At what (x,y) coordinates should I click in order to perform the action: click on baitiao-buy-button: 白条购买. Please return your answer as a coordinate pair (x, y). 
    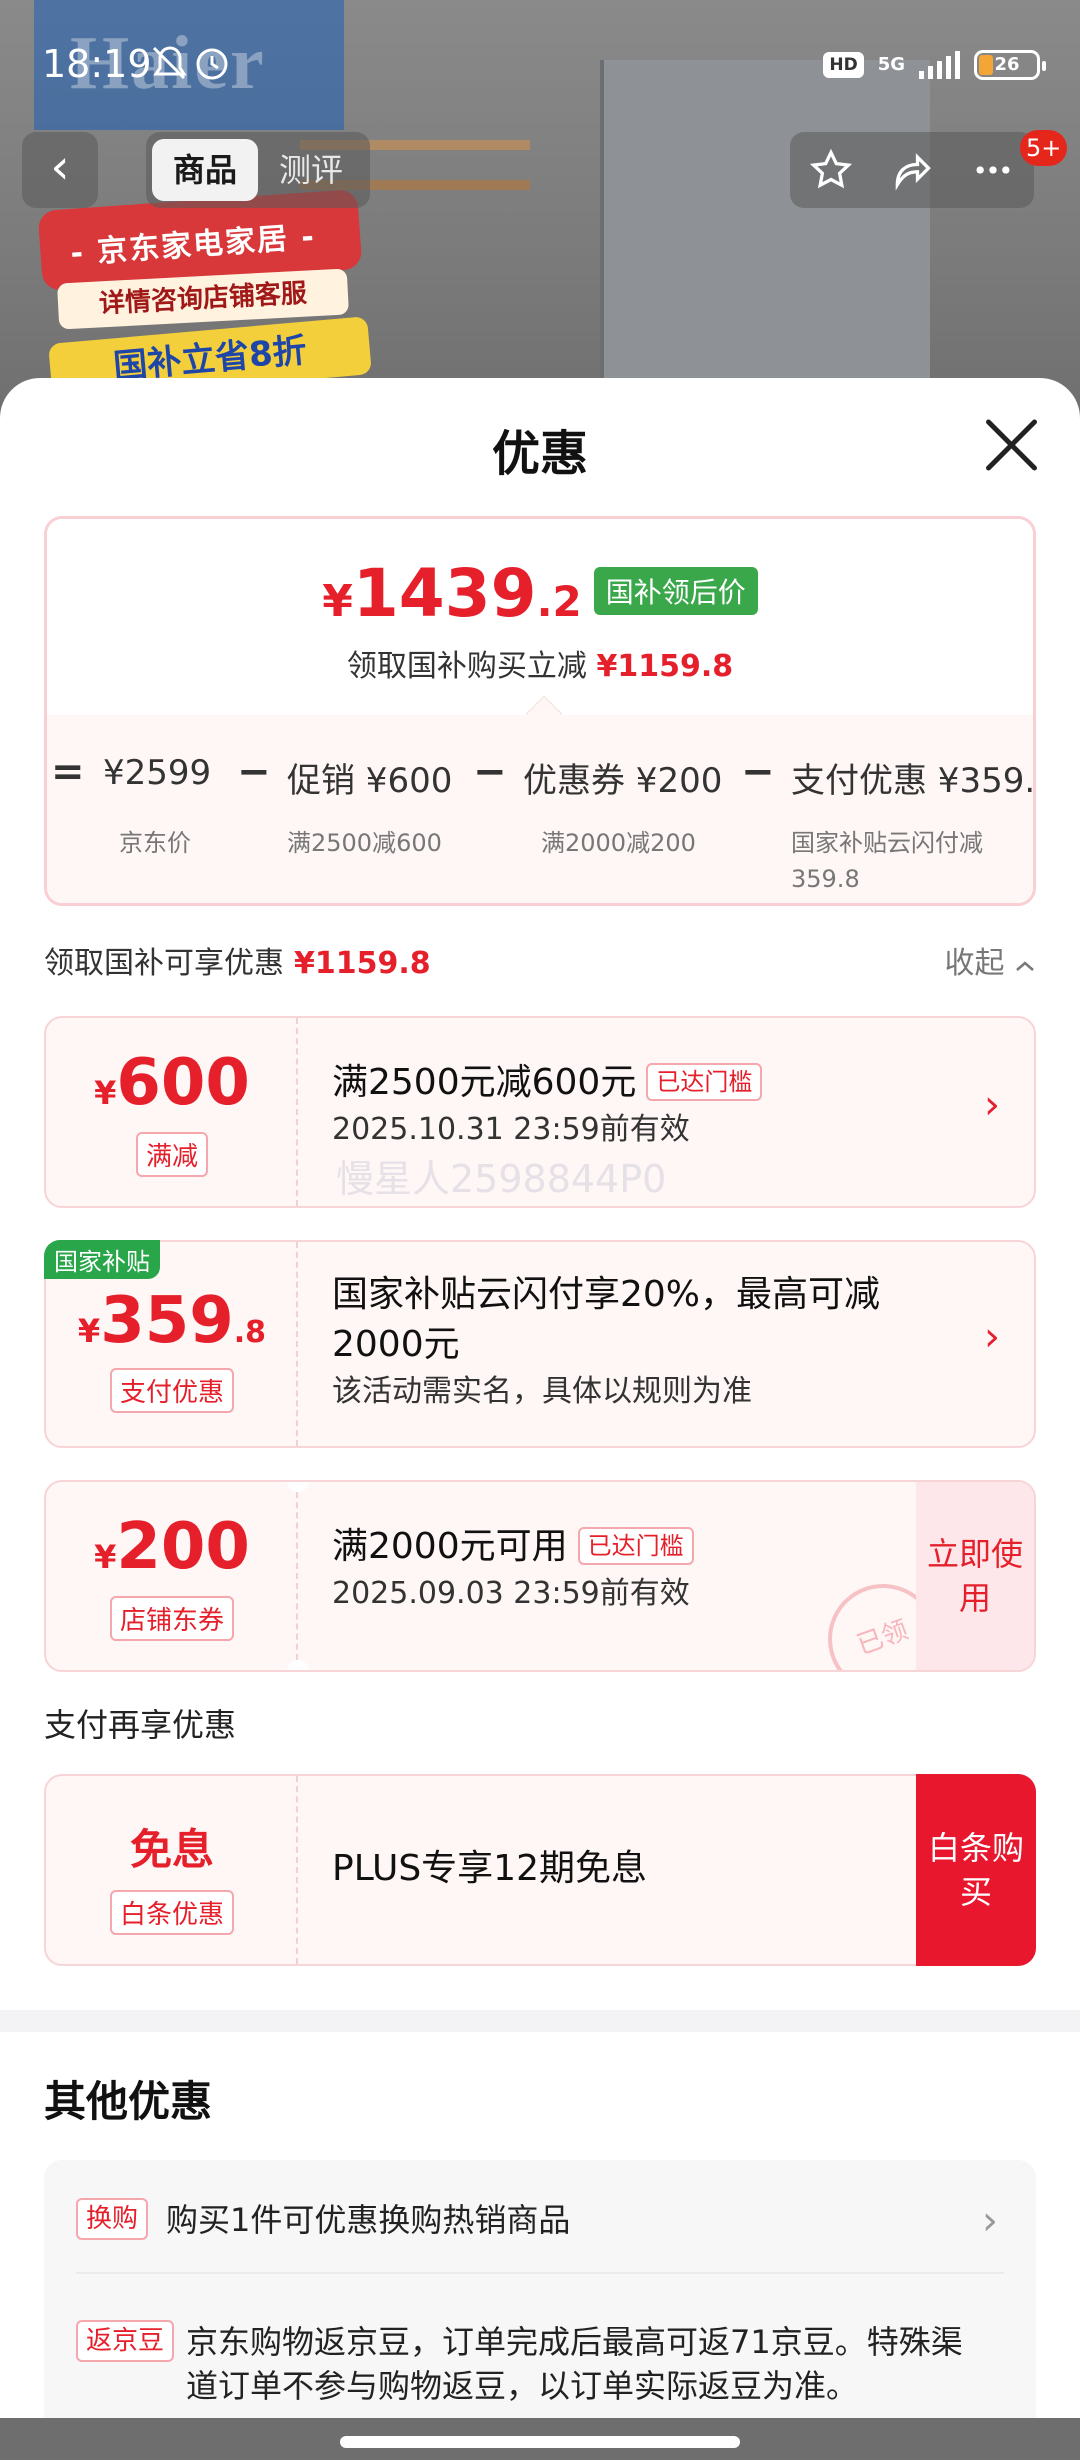
    Looking at the image, I should click on (976, 1870).